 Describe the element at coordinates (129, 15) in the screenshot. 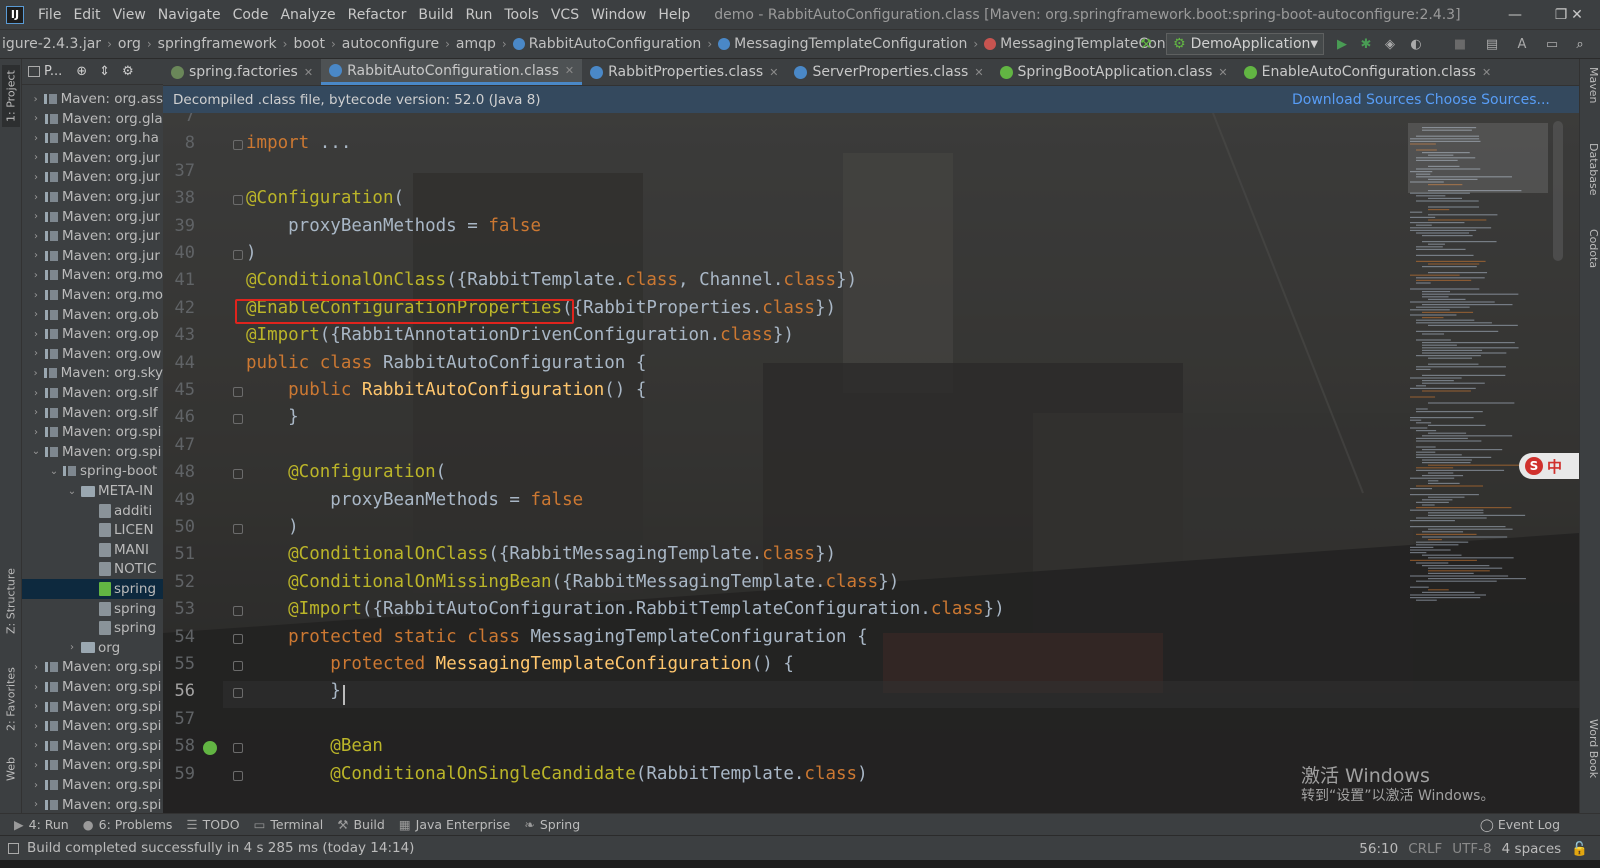

I see `menu-view: View` at that location.